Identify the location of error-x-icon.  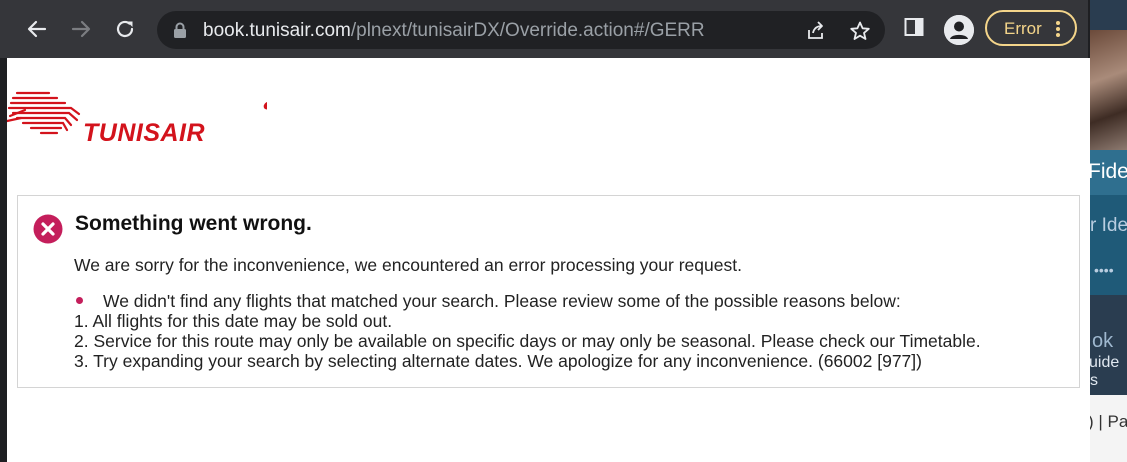
(48, 229).